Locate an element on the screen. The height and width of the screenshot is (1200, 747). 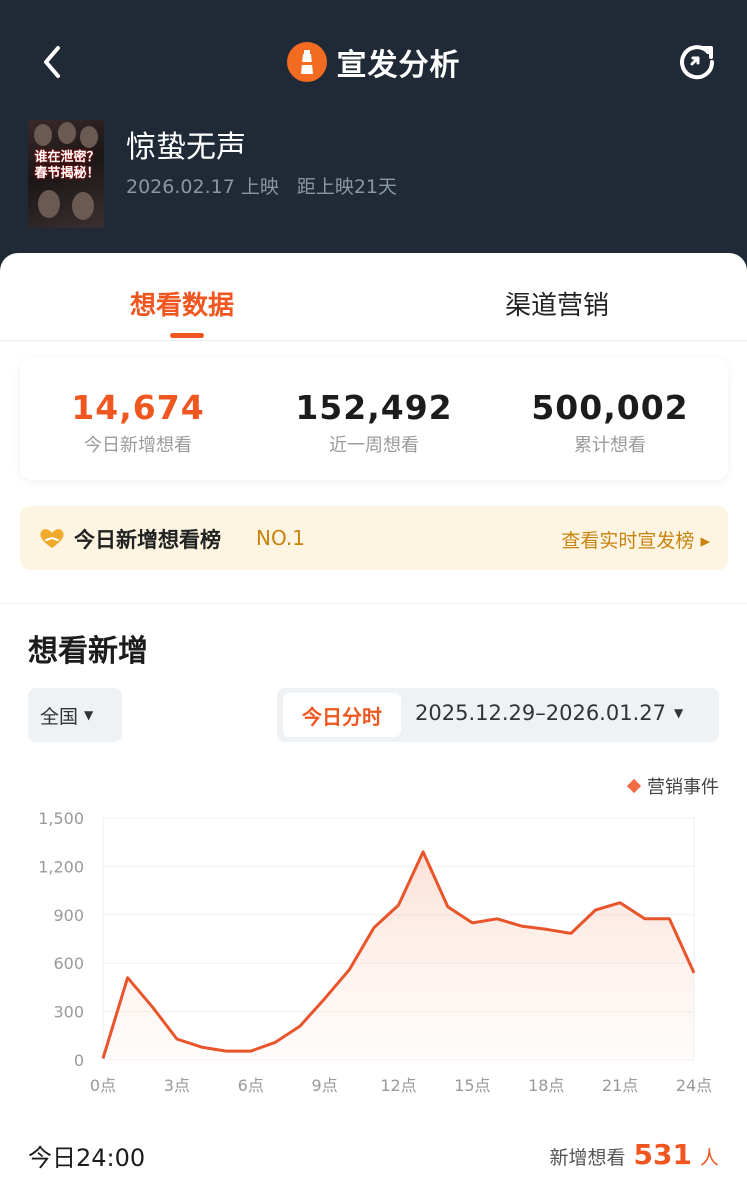
tab-divider is located at coordinates (373, 340).